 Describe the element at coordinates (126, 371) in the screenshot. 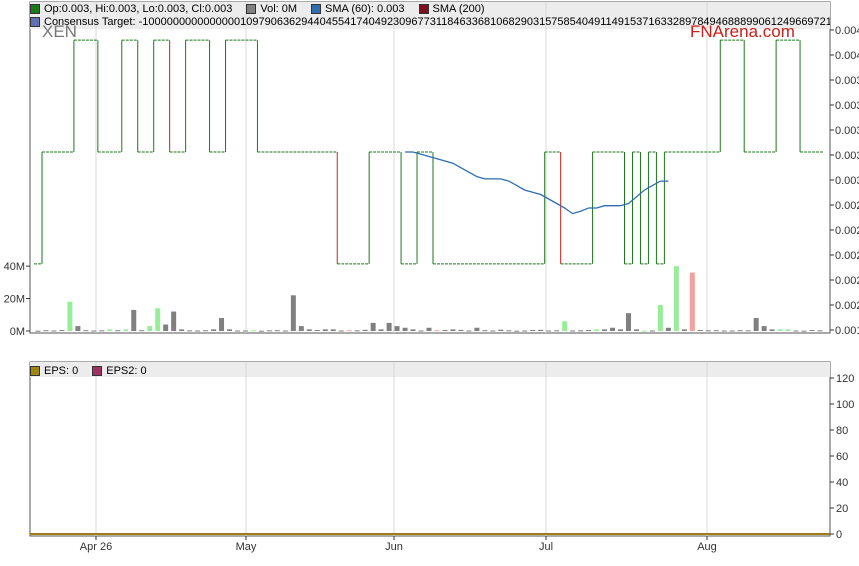

I see `legend-eps2-text: EPS2: 0` at that location.